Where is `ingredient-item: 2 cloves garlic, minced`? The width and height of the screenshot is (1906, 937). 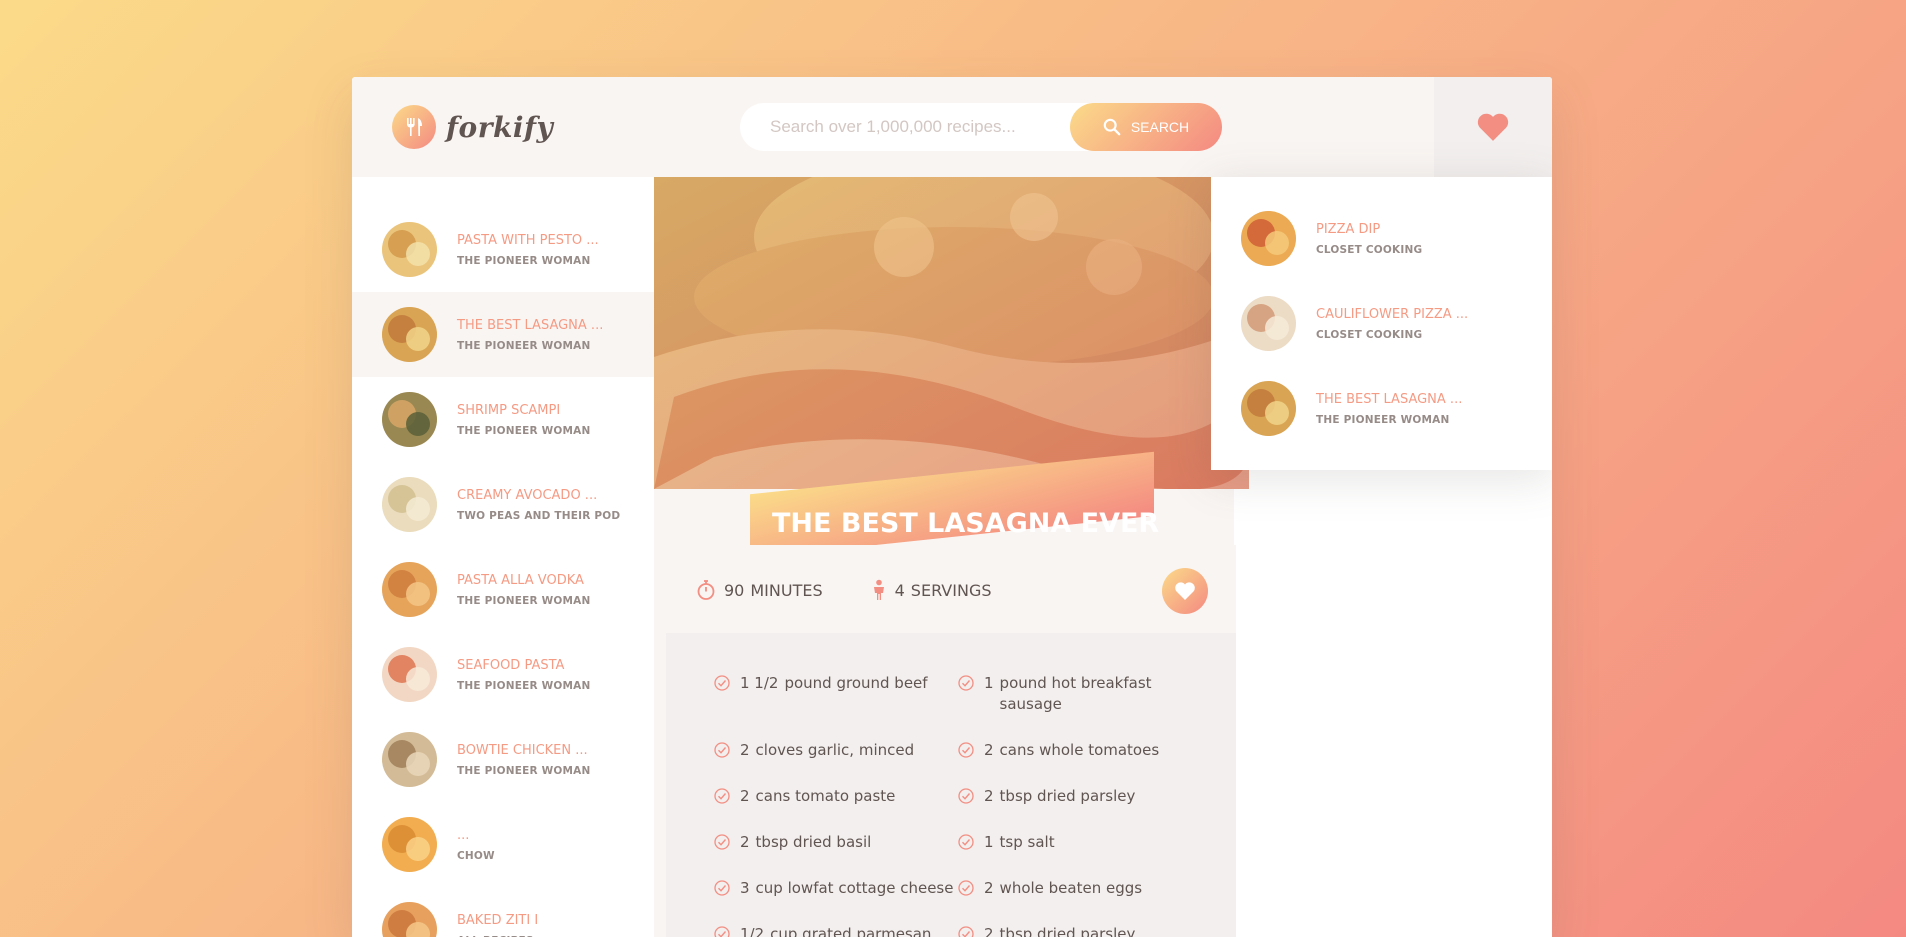
ingredient-item: 2 cloves garlic, minced is located at coordinates (836, 750).